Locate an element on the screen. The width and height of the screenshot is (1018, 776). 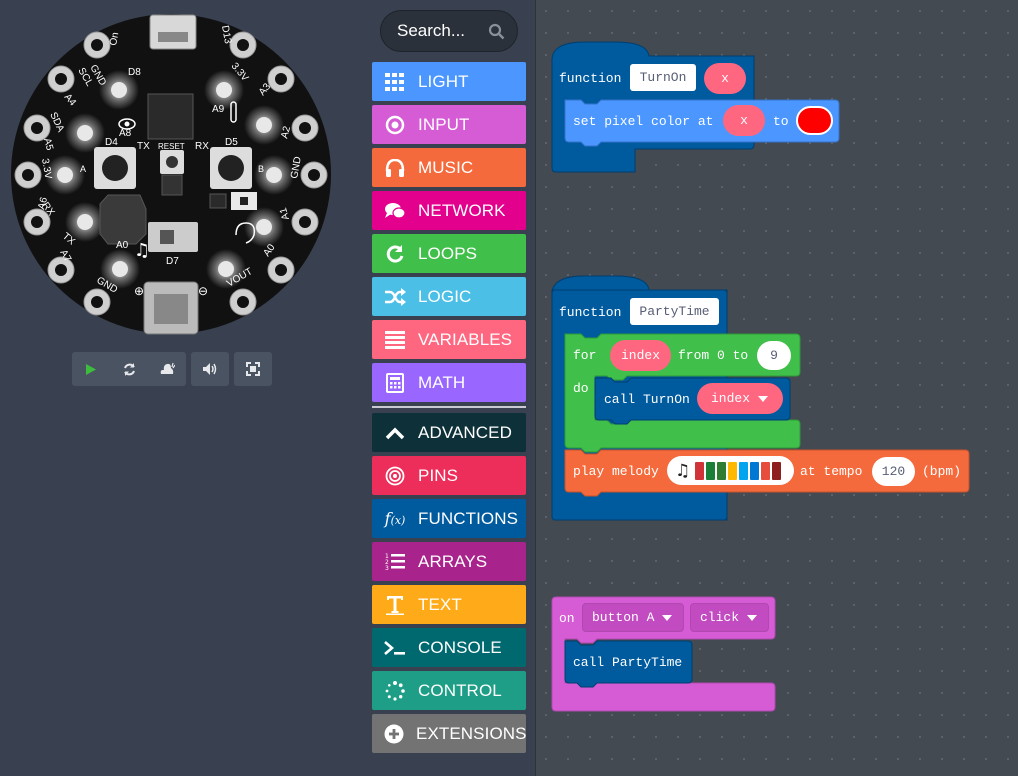
restart-button is located at coordinates (129, 369).